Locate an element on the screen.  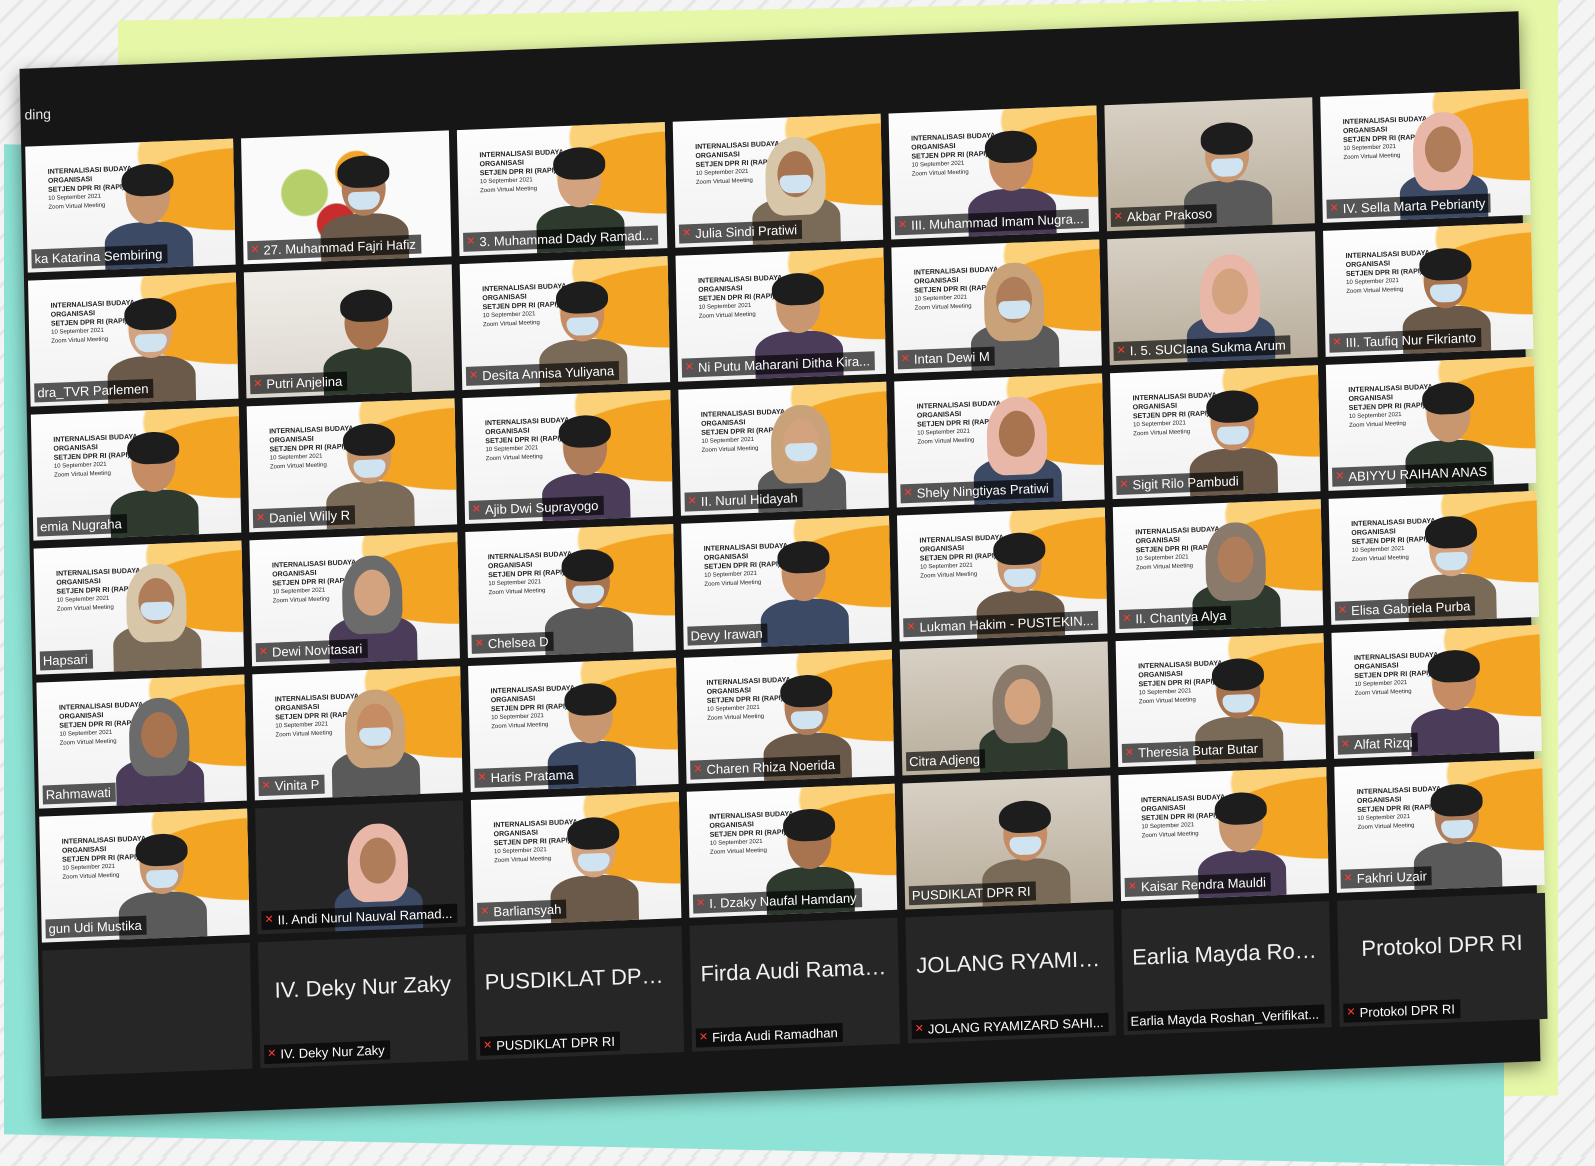
participant-name-text: I. 5. SUCIana Sukma Arum is located at coordinates (1207, 348).